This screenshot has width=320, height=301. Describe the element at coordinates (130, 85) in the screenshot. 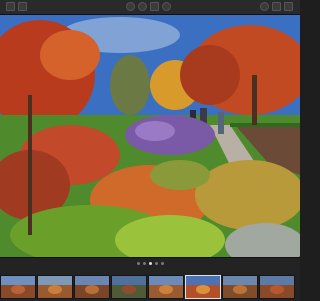

I see `photo-tree-bare` at that location.